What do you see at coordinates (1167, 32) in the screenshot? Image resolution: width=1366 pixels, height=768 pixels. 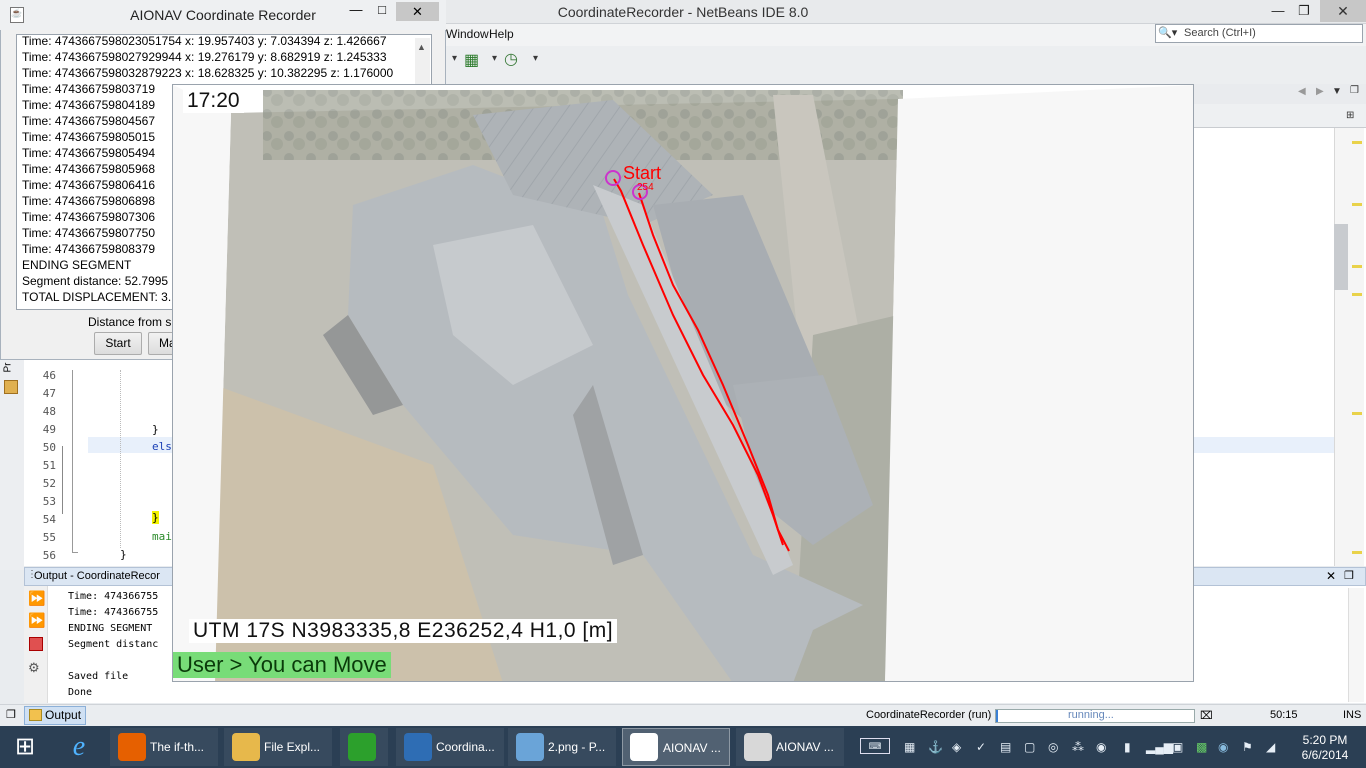 I see `search-icon: 🔍▾` at bounding box center [1167, 32].